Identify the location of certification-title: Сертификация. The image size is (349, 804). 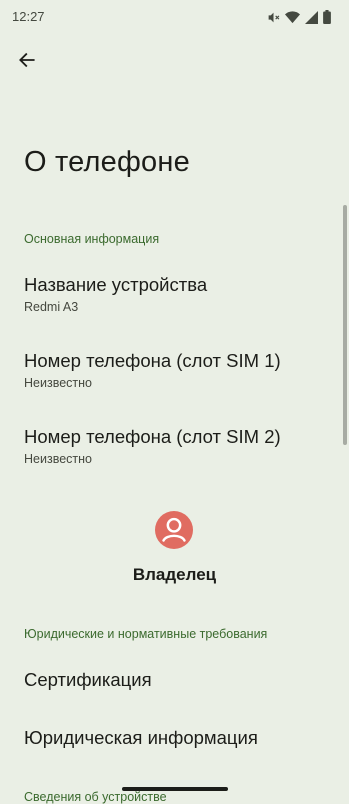
(88, 679).